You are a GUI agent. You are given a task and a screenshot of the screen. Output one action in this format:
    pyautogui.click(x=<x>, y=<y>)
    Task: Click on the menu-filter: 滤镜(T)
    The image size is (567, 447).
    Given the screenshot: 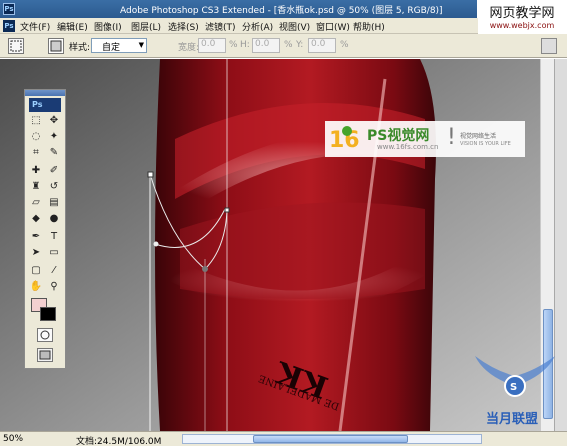 What is the action you would take?
    pyautogui.click(x=220, y=26)
    